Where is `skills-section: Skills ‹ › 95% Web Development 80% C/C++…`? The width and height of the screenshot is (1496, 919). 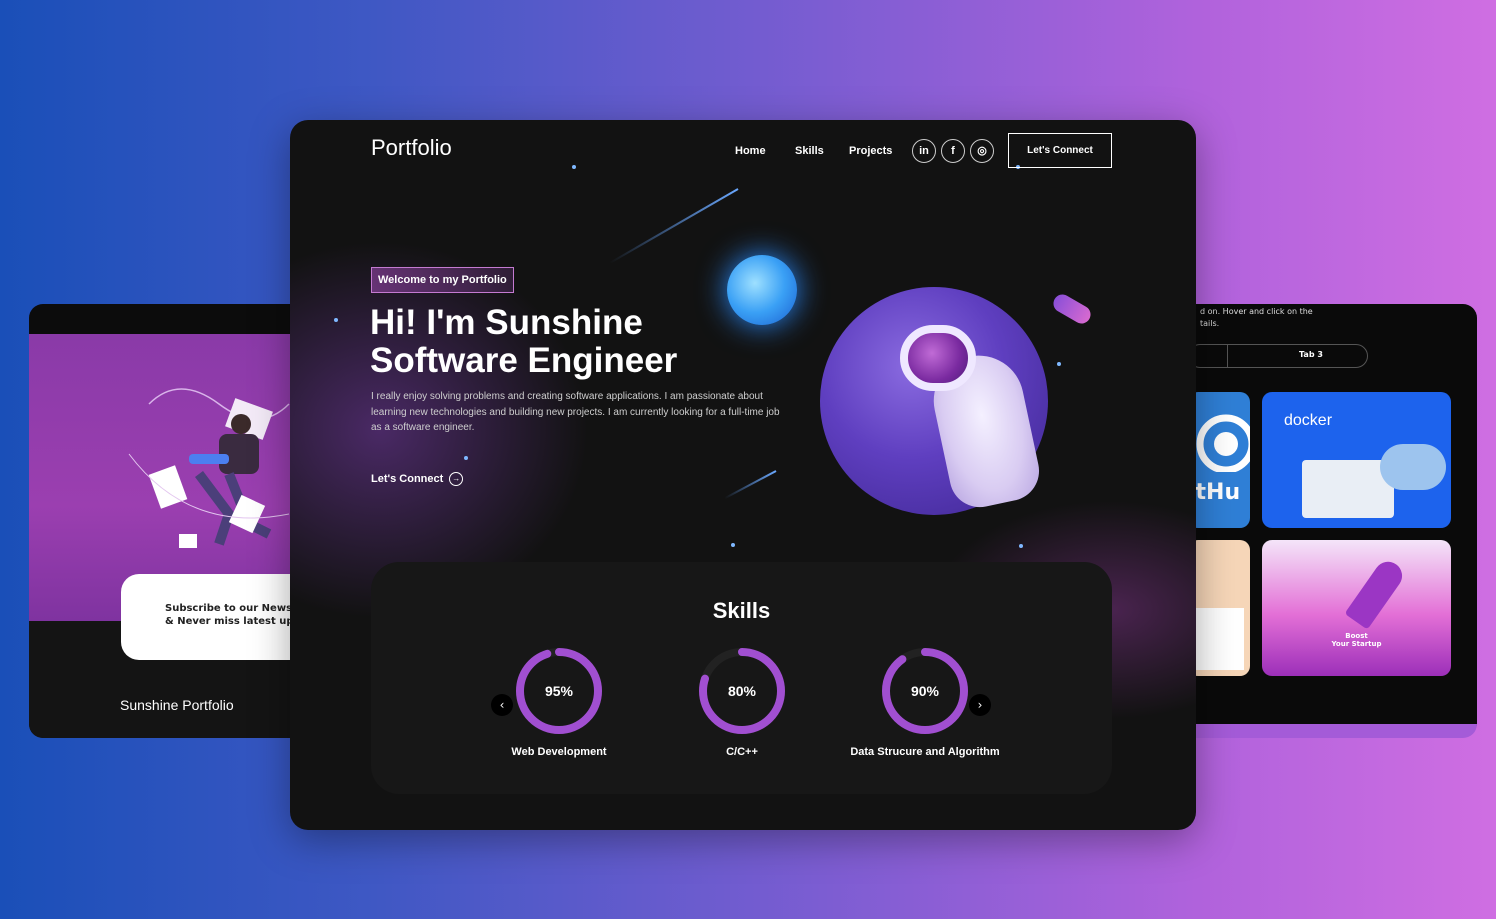
skills-section: Skills ‹ › 95% Web Development 80% C/C++… is located at coordinates (741, 678).